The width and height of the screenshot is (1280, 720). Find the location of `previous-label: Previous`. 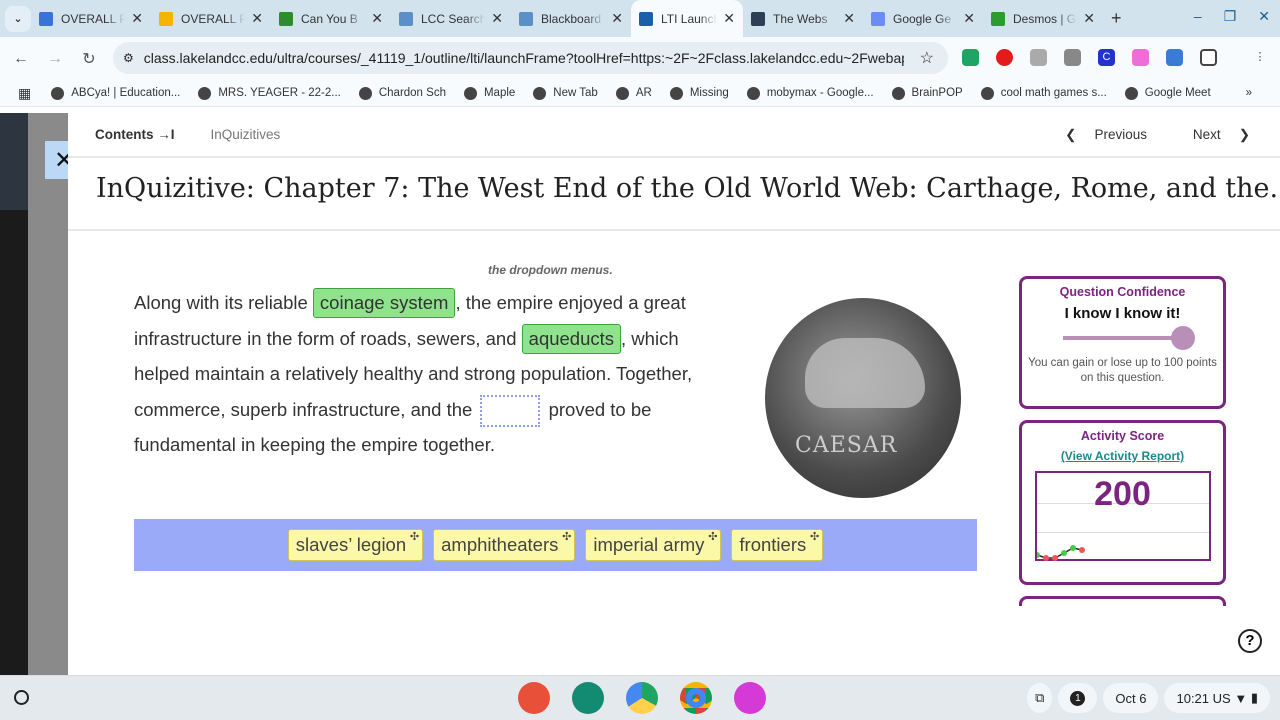

previous-label: Previous is located at coordinates (1120, 134).